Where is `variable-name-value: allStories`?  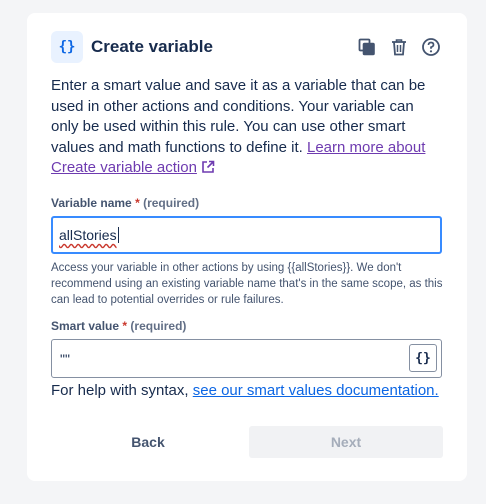 variable-name-value: allStories is located at coordinates (88, 235).